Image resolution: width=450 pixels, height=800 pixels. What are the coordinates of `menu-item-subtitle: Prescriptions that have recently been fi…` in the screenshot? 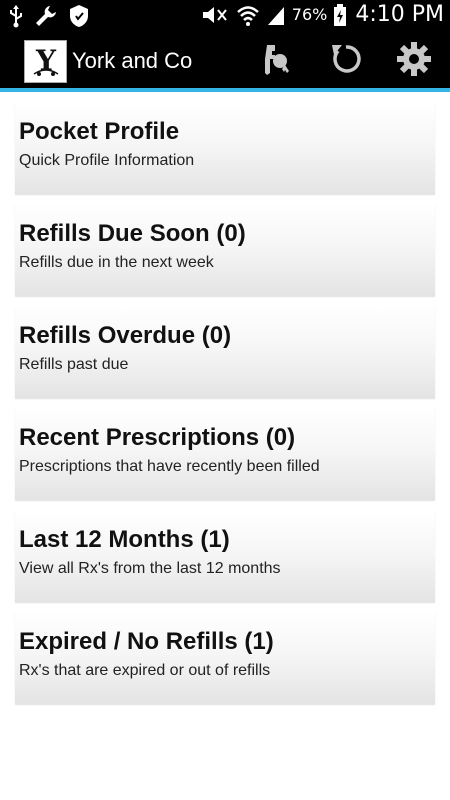 It's located at (169, 466).